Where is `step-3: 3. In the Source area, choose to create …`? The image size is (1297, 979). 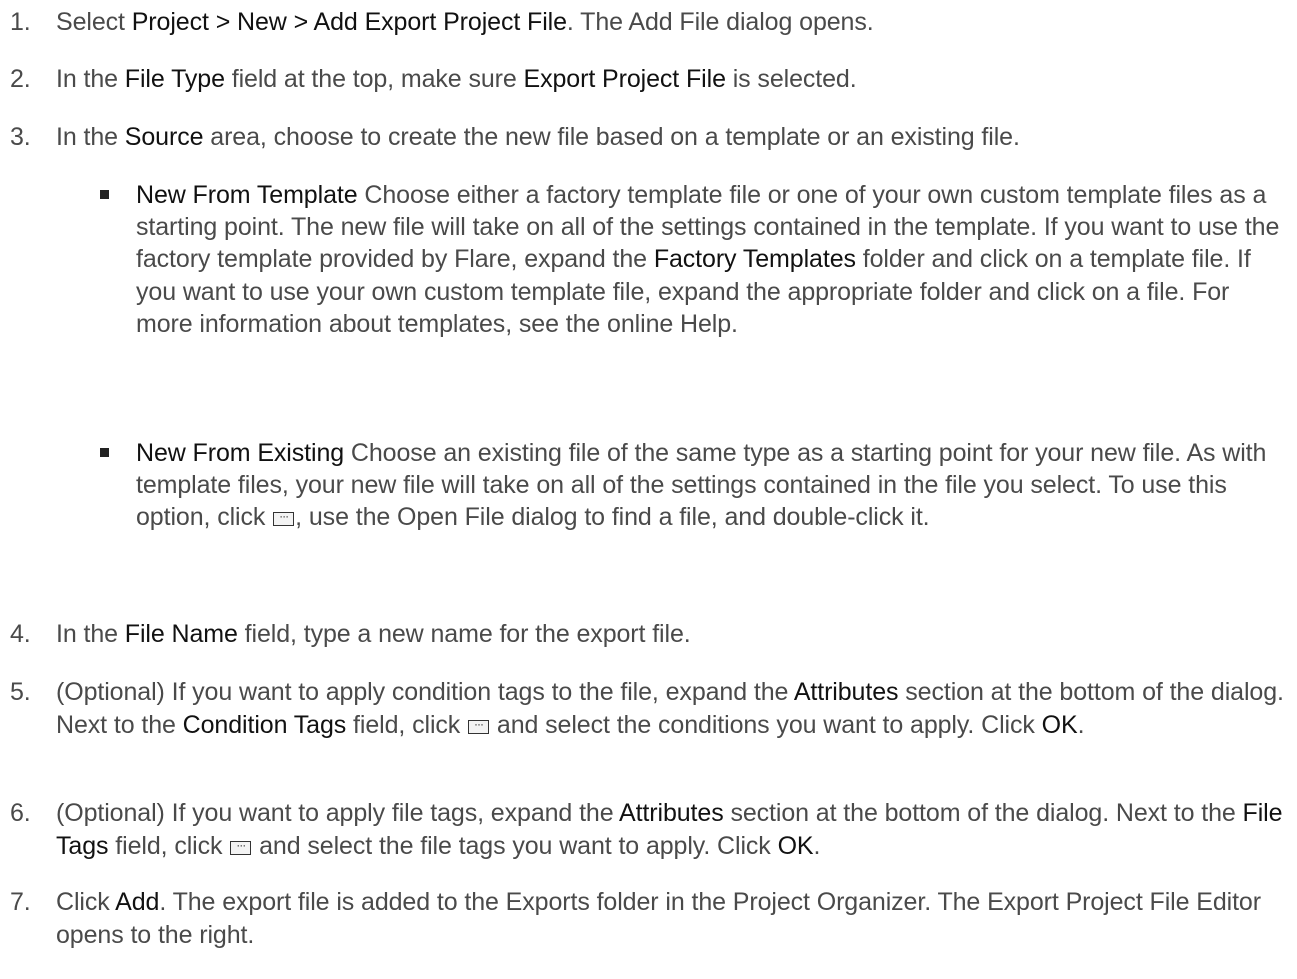
step-3: 3. In the Source area, choose to create … is located at coordinates (650, 137).